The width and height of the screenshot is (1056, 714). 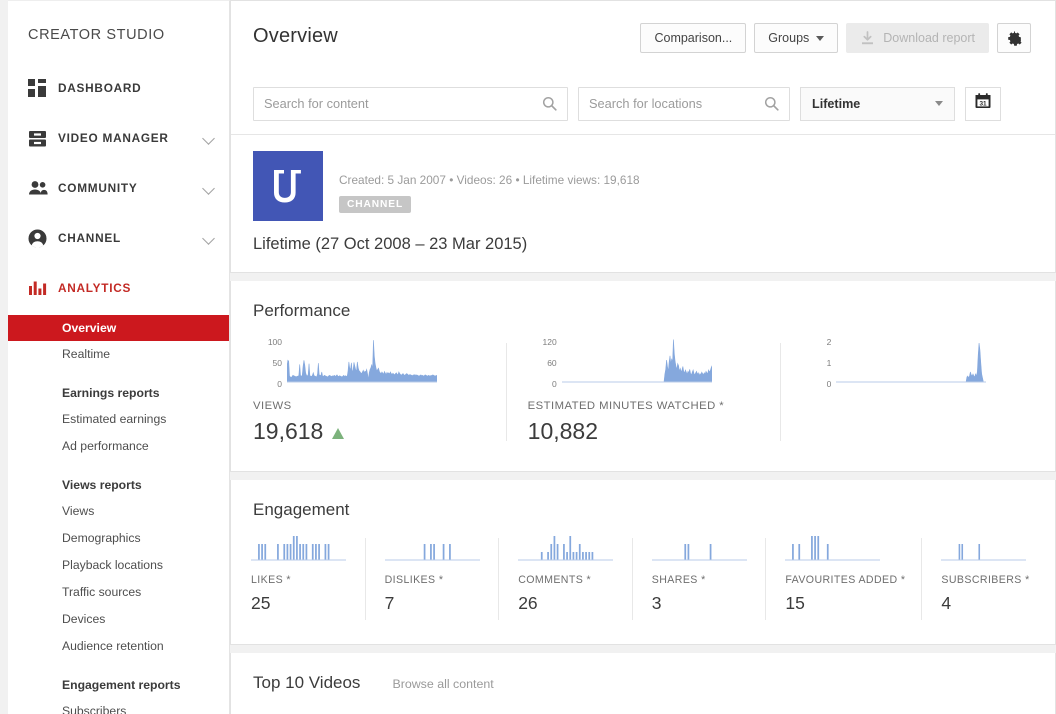 I want to click on content-search-box, so click(x=410, y=103).